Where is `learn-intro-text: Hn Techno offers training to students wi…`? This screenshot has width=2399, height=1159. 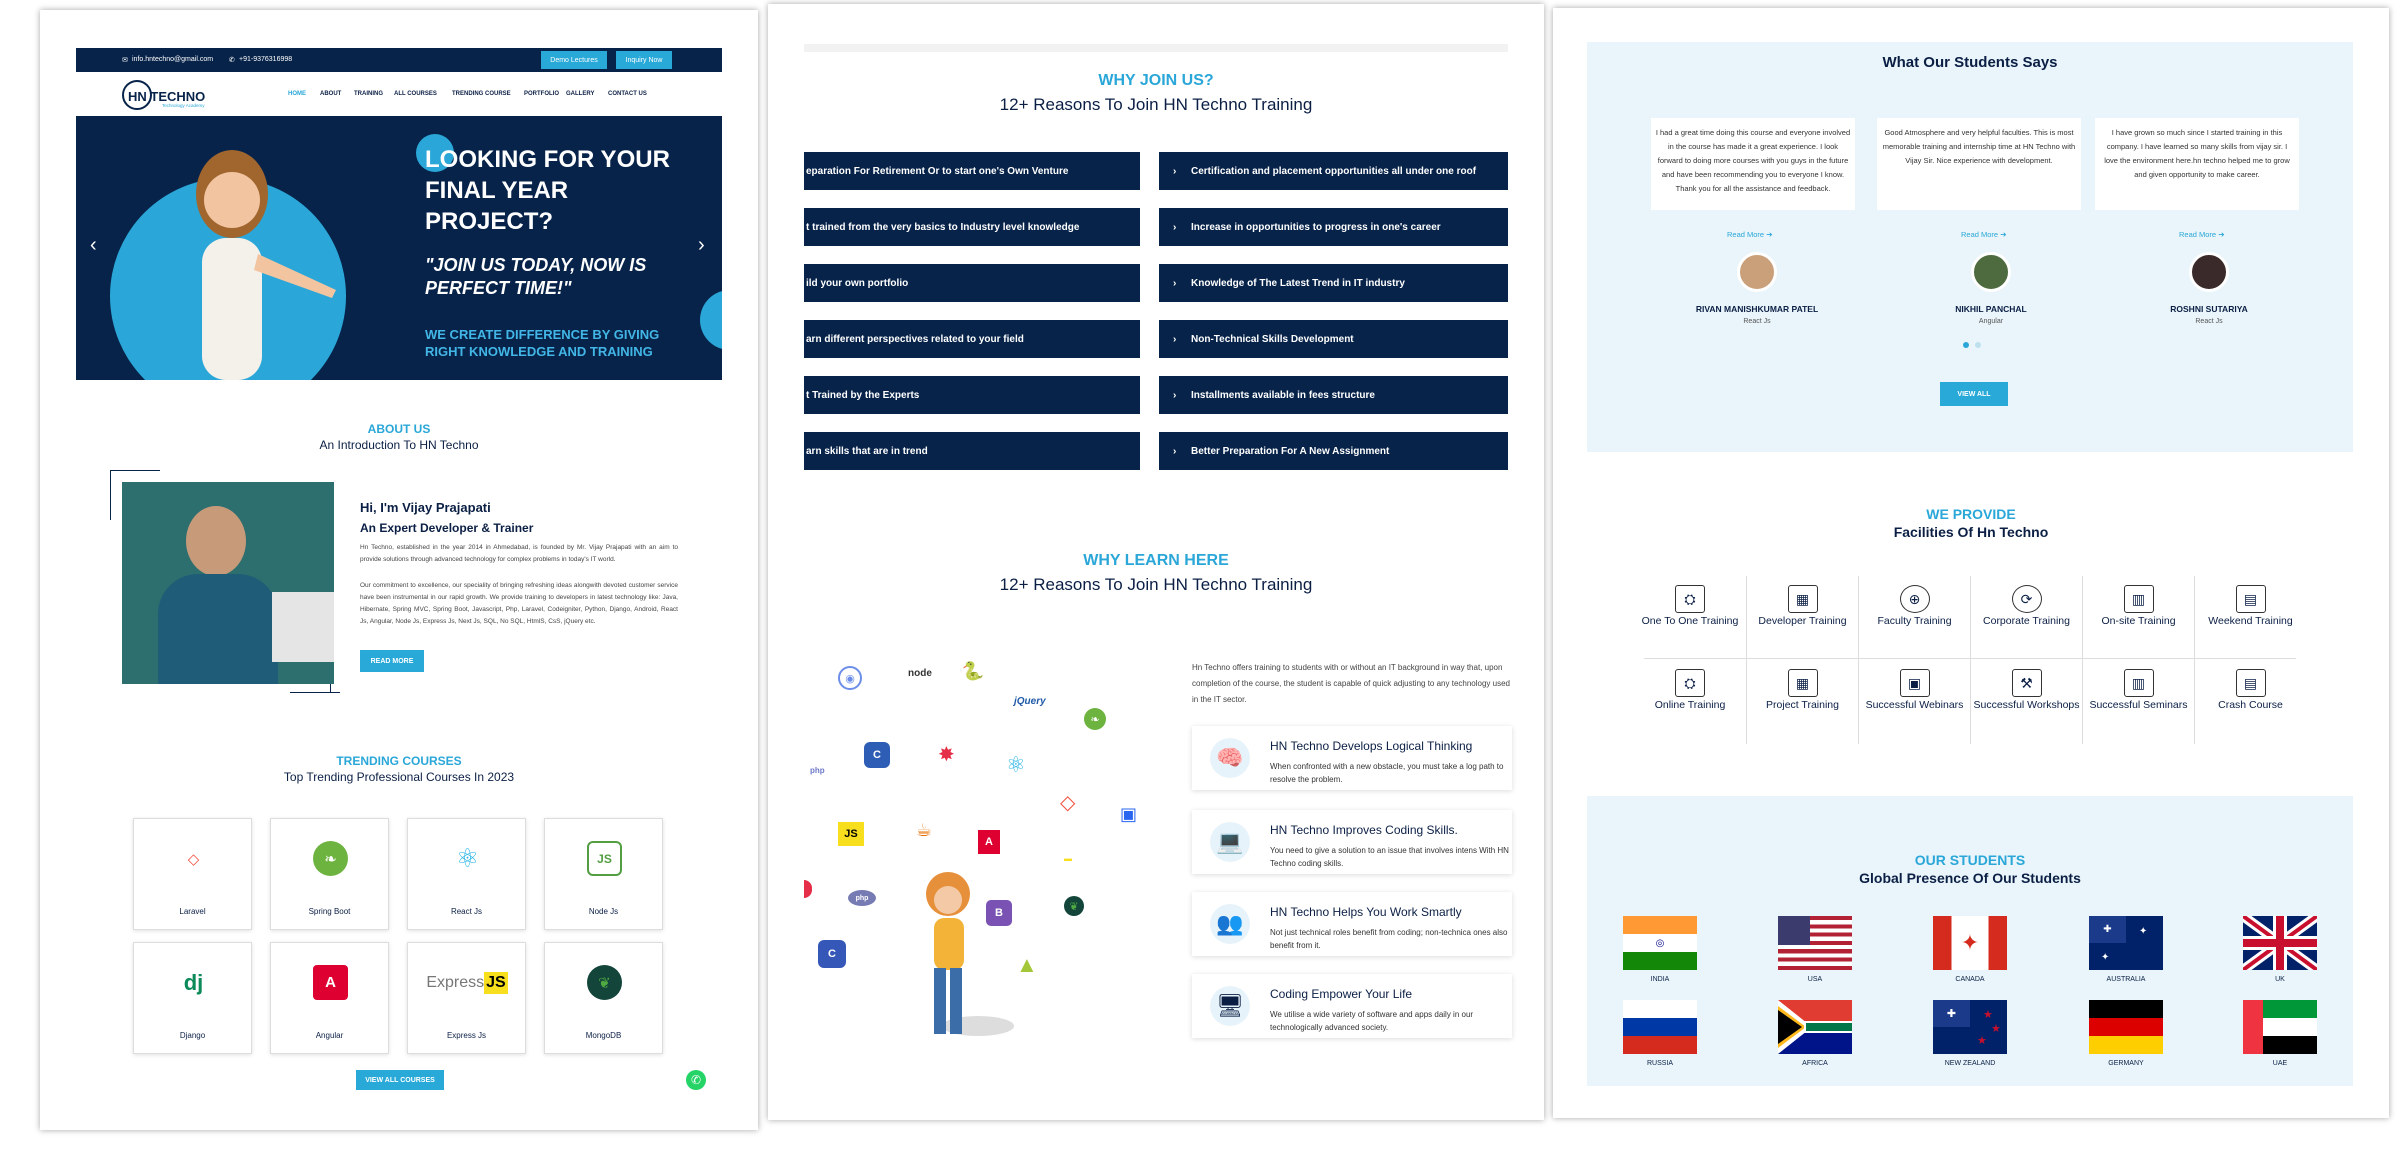
learn-intro-text: Hn Techno offers training to students wi… is located at coordinates (1351, 683).